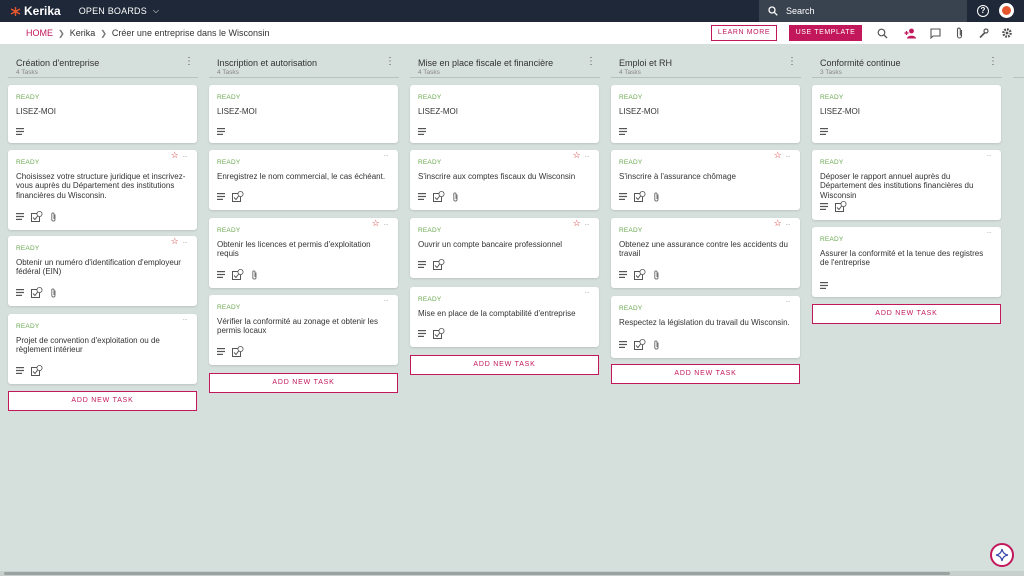  Describe the element at coordinates (477, 573) in the screenshot. I see `scrollbar-thumb` at that location.